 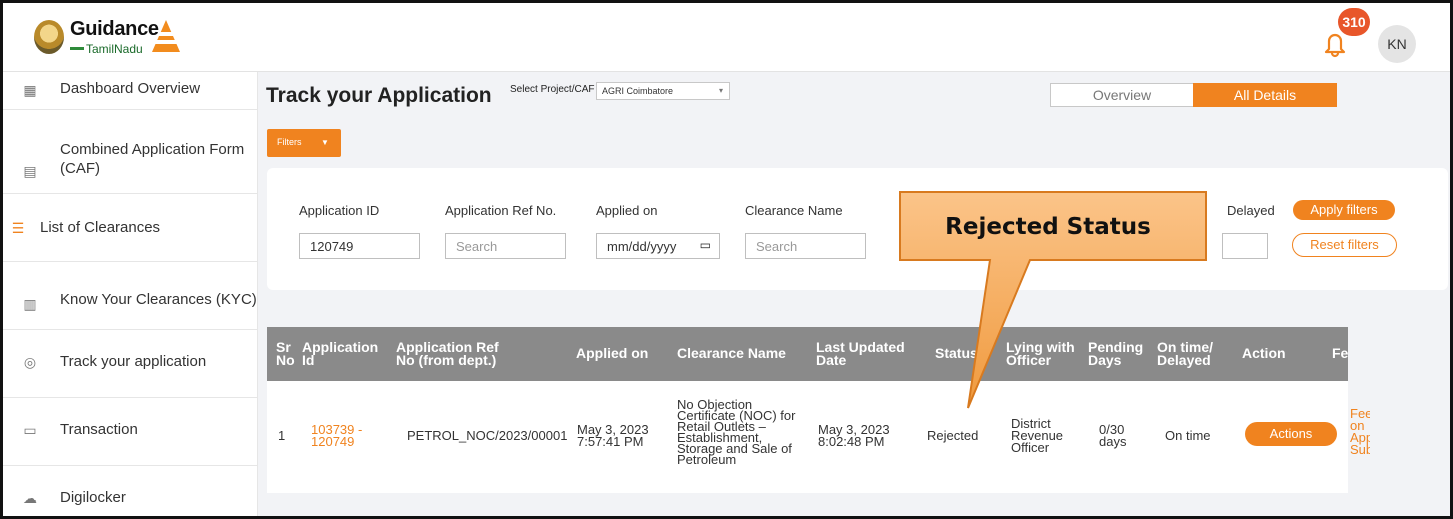 What do you see at coordinates (705, 245) in the screenshot?
I see `calendar-icon: ▭` at bounding box center [705, 245].